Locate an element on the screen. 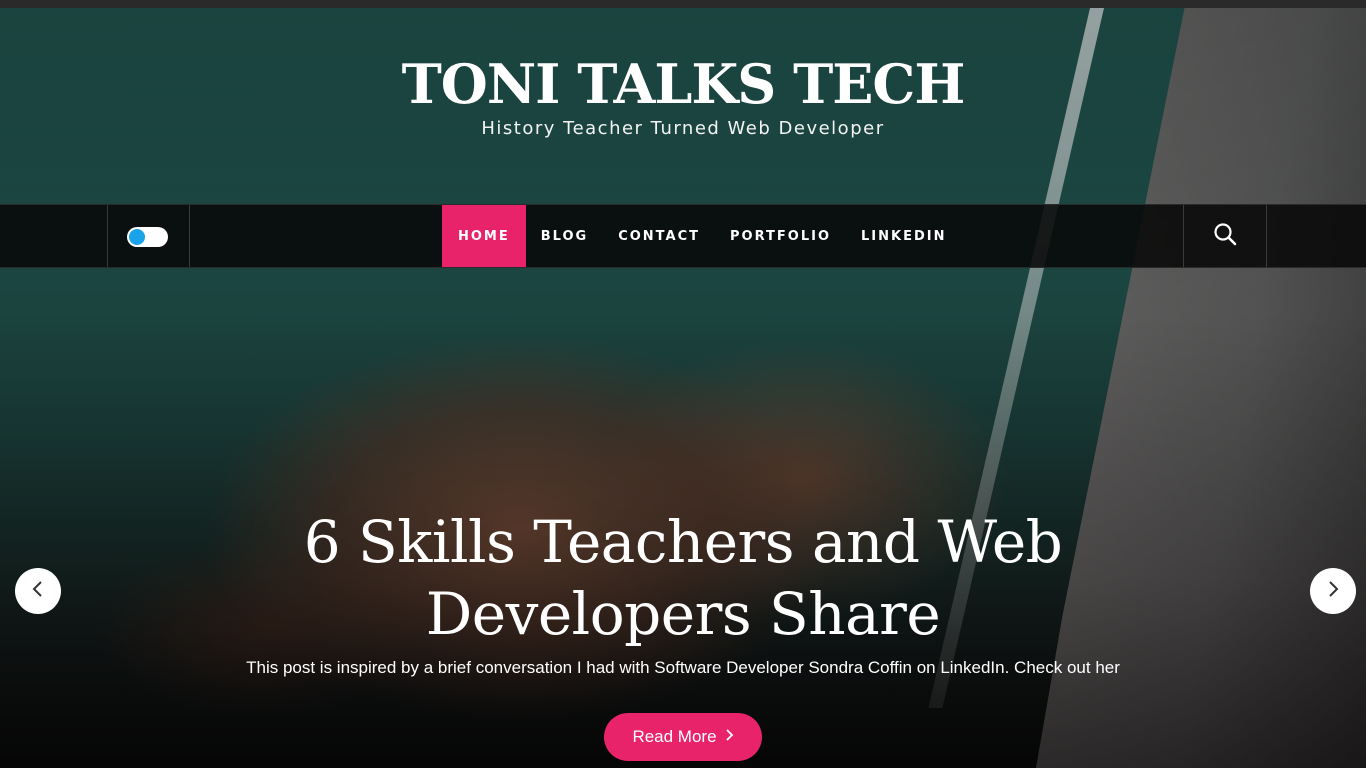  primary-menu: HOME BLOG CONTACT PORTFOLIO LINKEDIN is located at coordinates (701, 236).